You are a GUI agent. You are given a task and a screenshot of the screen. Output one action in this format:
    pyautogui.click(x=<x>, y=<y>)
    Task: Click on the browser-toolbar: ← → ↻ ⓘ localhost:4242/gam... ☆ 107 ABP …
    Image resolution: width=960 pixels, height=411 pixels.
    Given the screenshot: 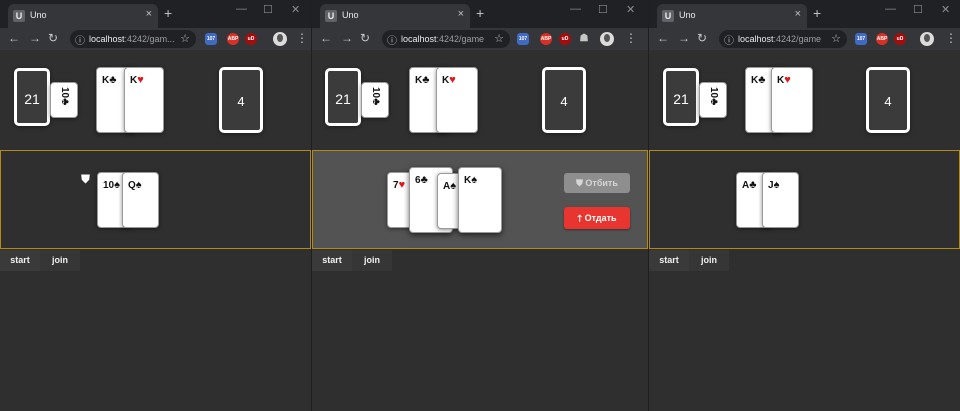 What is the action you would take?
    pyautogui.click(x=155, y=39)
    